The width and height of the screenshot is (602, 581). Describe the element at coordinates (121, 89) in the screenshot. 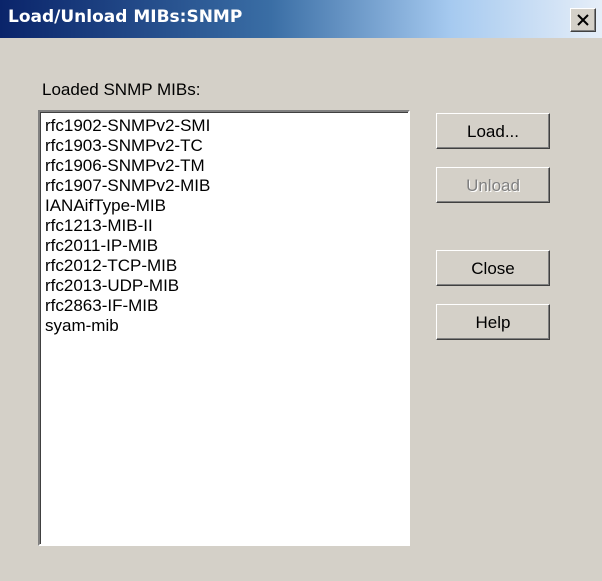

I see `loaded-mibs-label: Loaded SNMP MIBs:` at that location.